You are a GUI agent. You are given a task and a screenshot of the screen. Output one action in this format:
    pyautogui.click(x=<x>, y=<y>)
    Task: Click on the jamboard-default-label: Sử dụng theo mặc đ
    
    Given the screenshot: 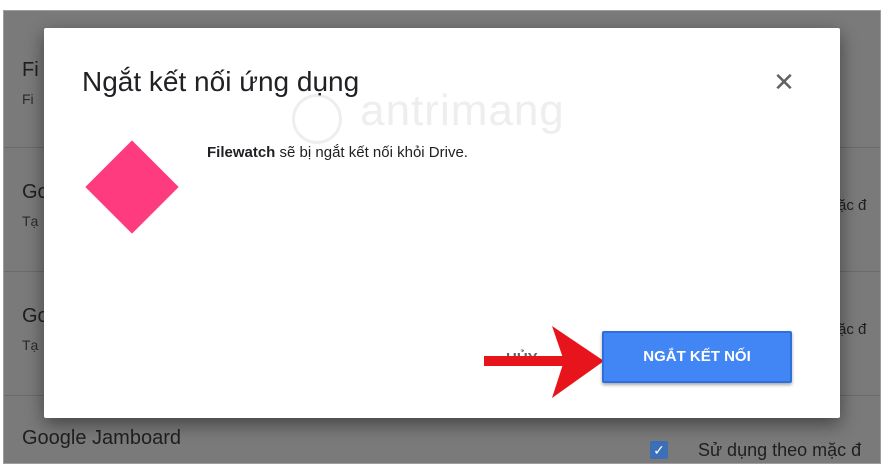 What is the action you would take?
    pyautogui.click(x=780, y=450)
    